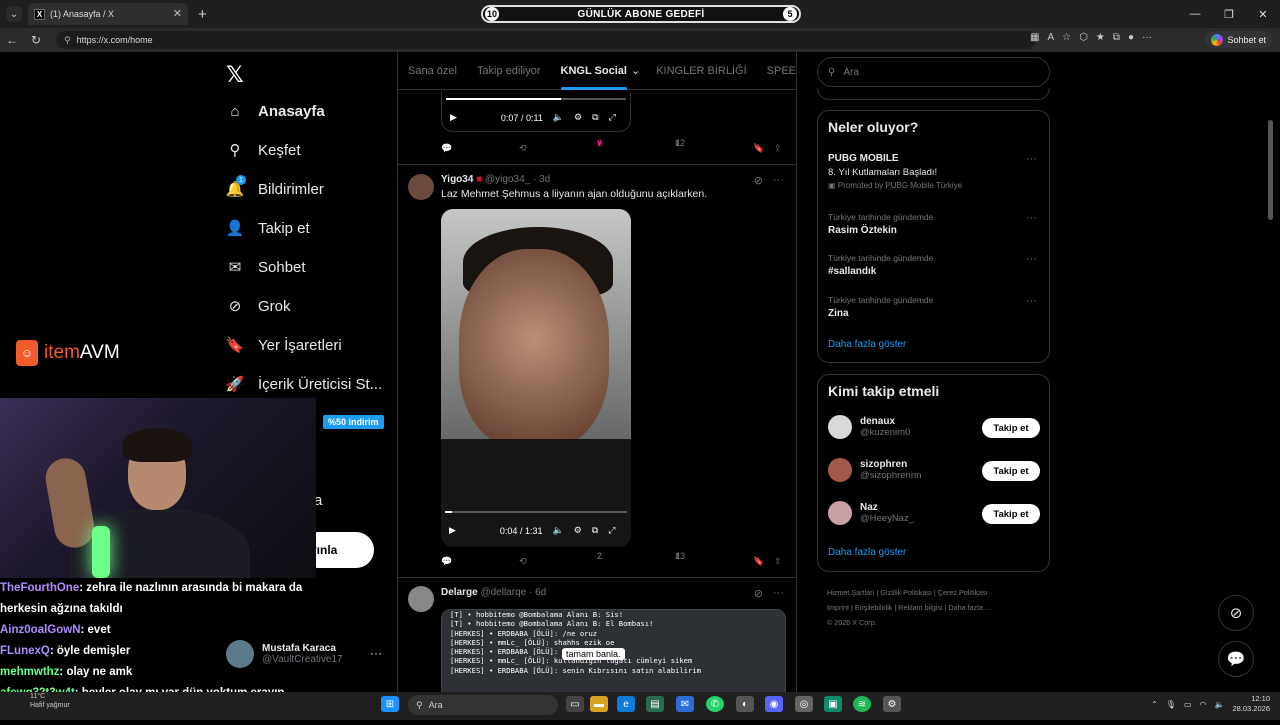  Describe the element at coordinates (611, 530) in the screenshot. I see `fullscreen-icon: ⤢` at that location.